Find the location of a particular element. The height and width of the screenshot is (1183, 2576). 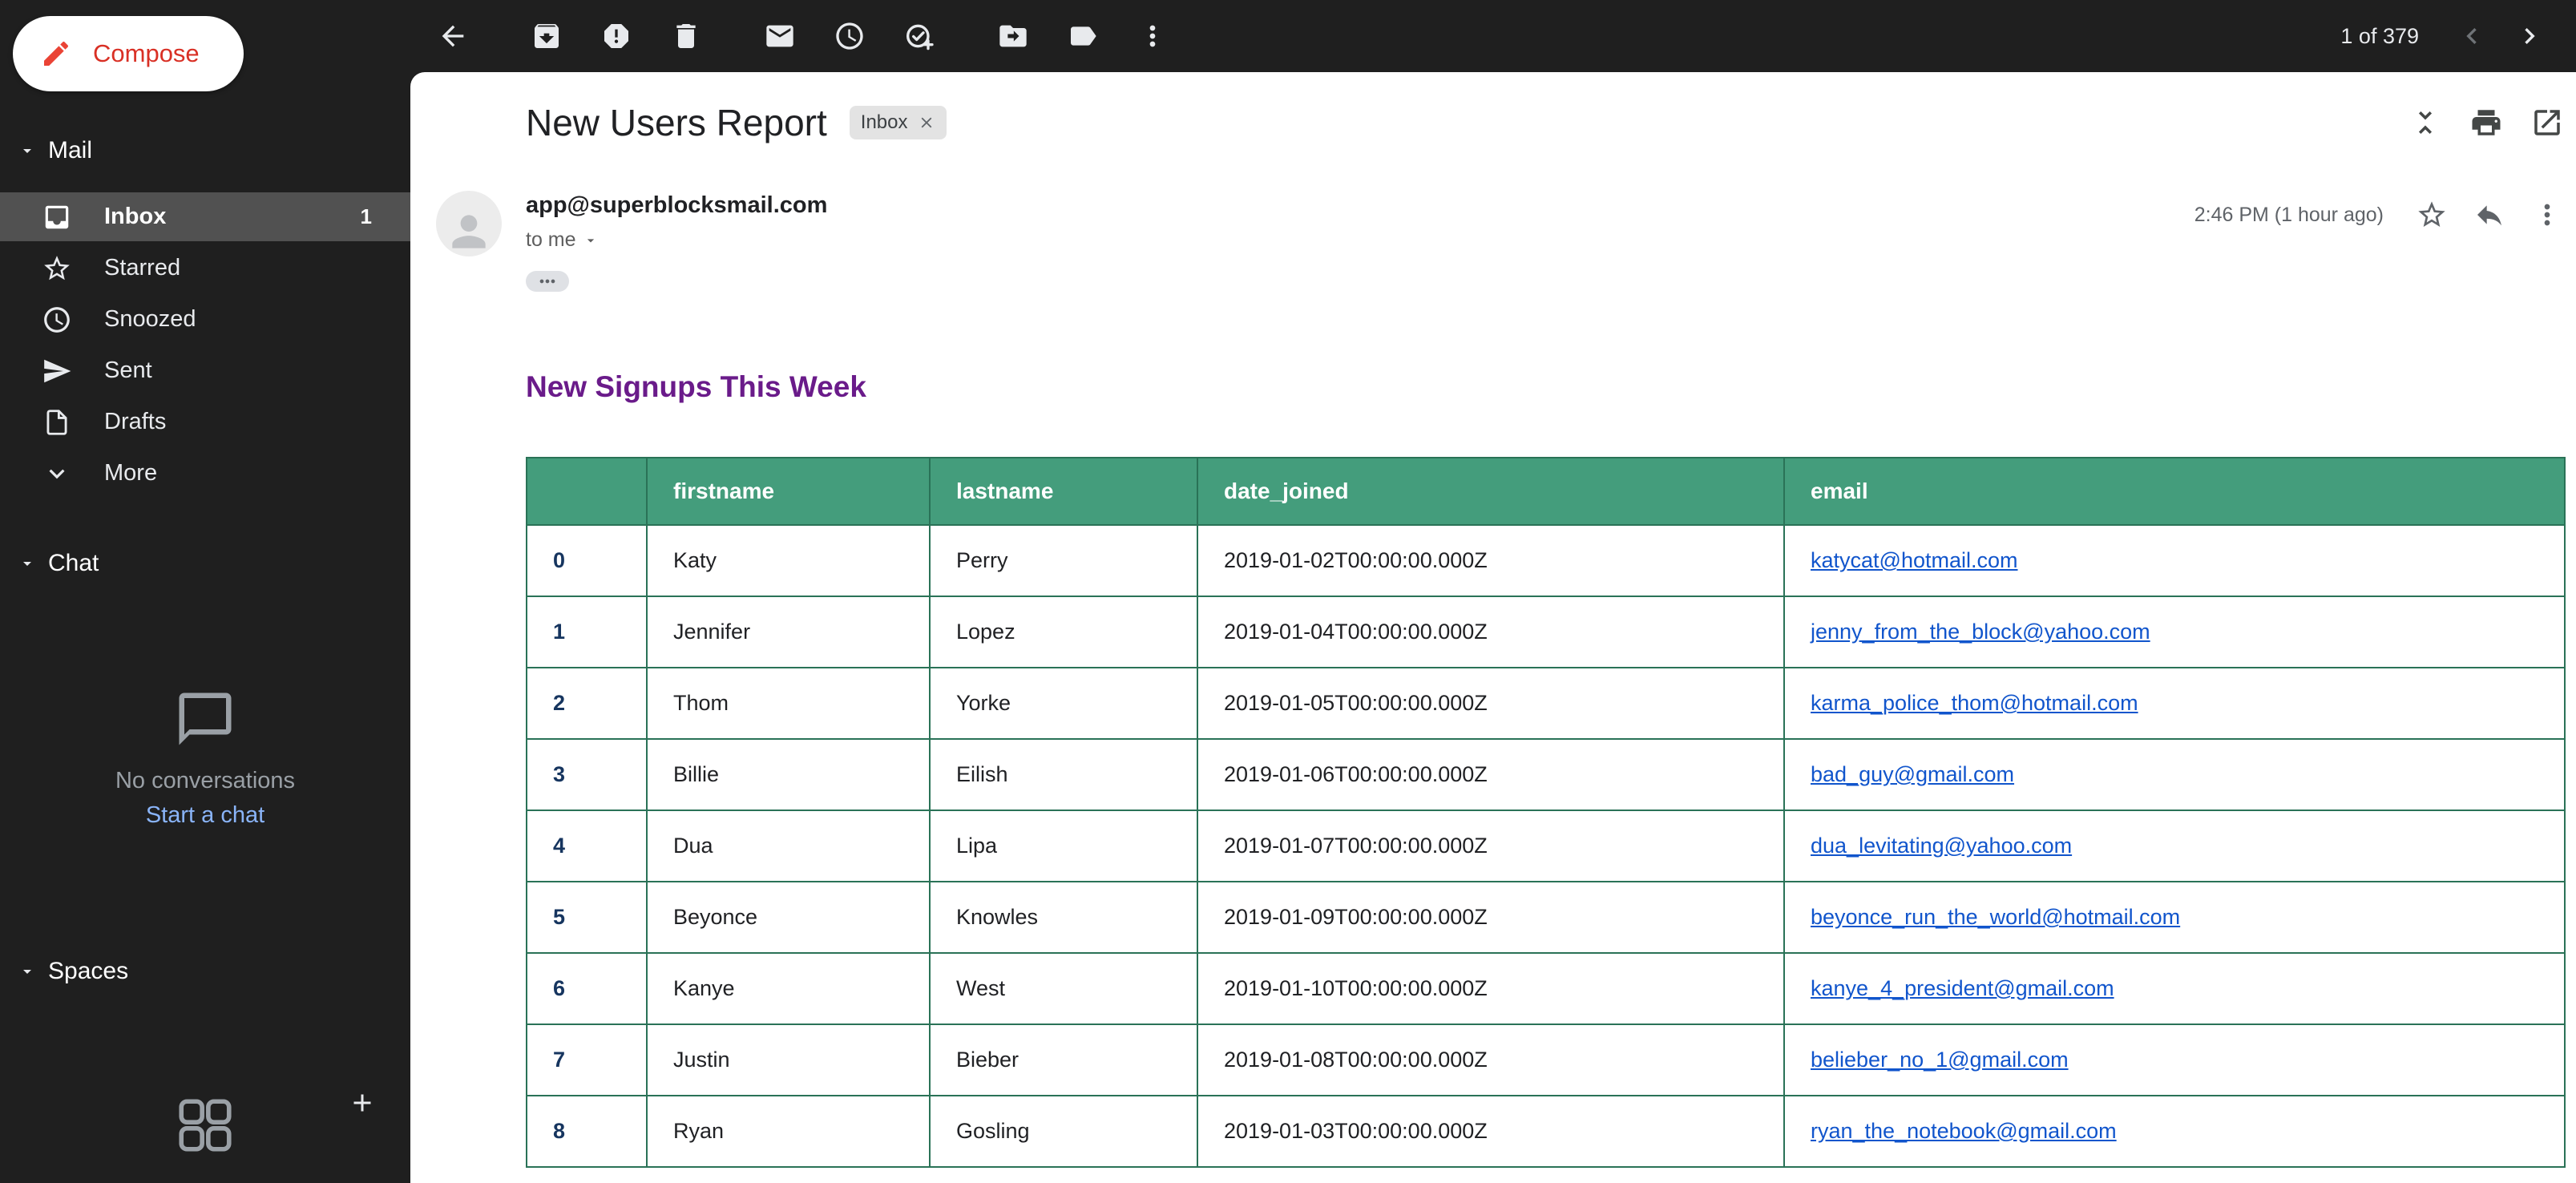

person-icon is located at coordinates (469, 231).